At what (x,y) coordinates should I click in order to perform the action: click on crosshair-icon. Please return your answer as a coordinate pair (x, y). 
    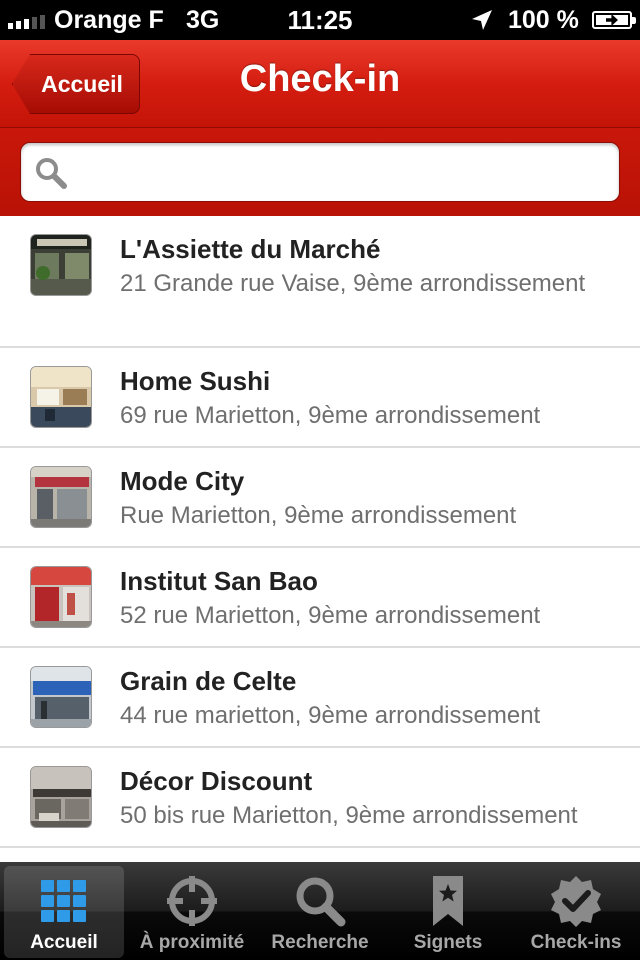
    Looking at the image, I should click on (192, 901).